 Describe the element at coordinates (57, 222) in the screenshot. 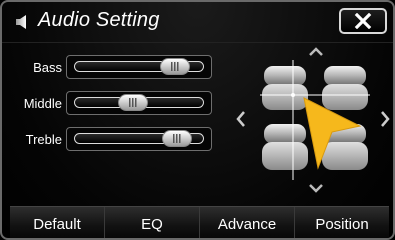

I see `tab-default: Default` at that location.